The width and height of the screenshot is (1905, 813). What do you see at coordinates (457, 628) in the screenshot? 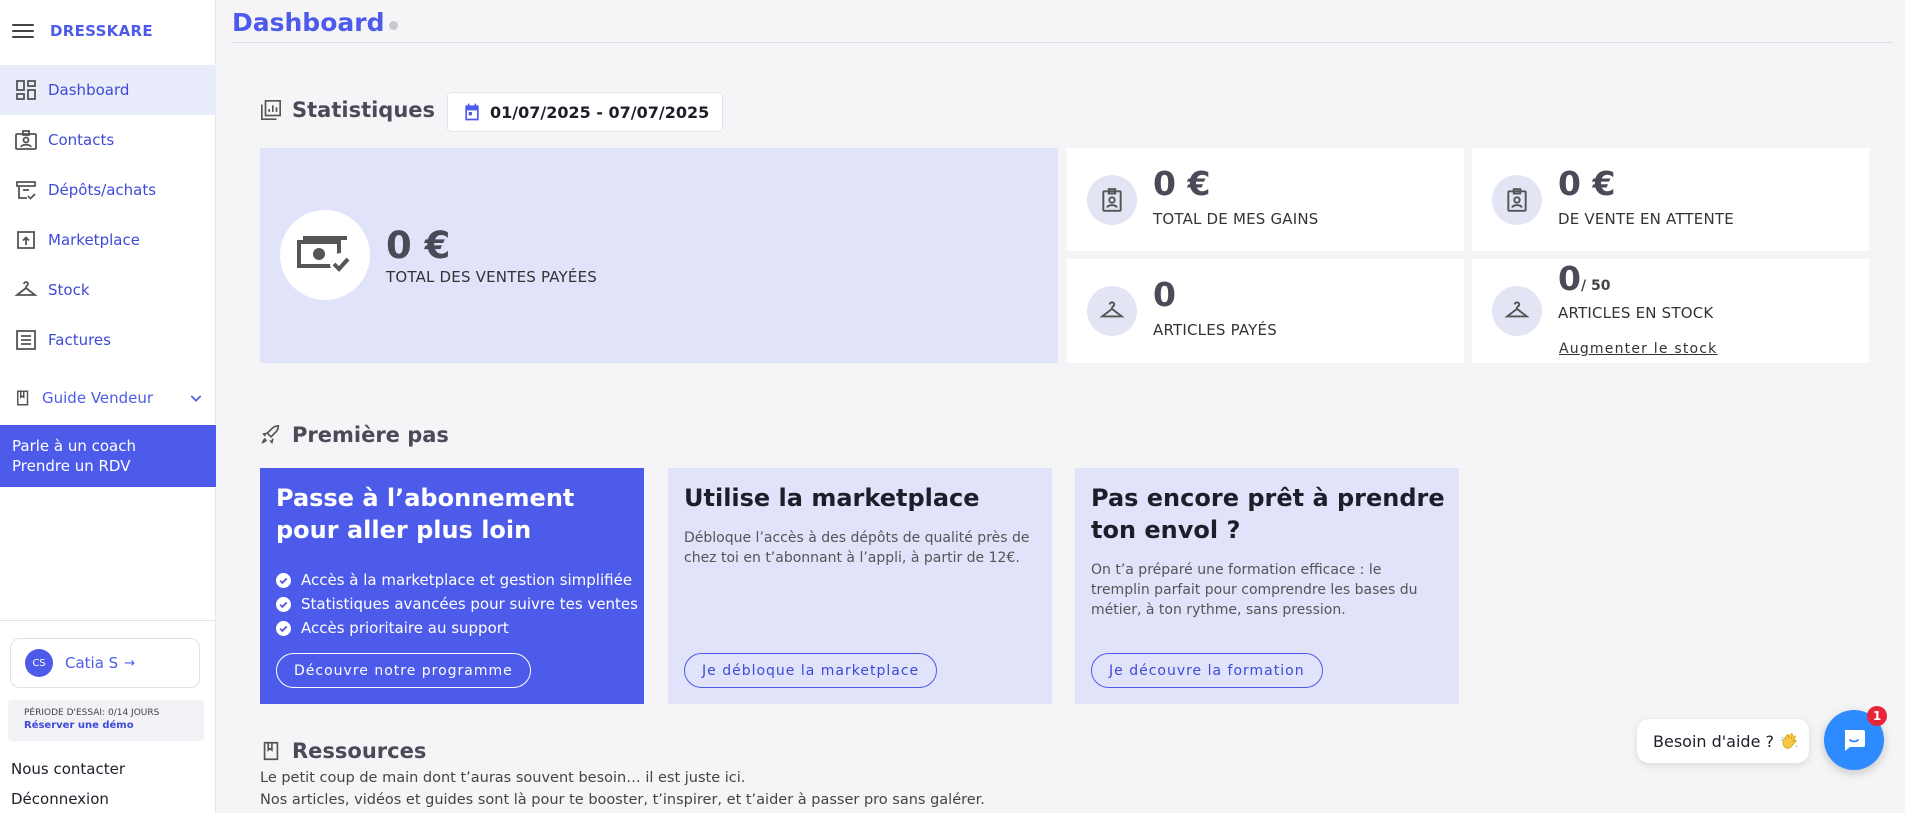
I see `list-item: Accès prioritaire au support` at bounding box center [457, 628].